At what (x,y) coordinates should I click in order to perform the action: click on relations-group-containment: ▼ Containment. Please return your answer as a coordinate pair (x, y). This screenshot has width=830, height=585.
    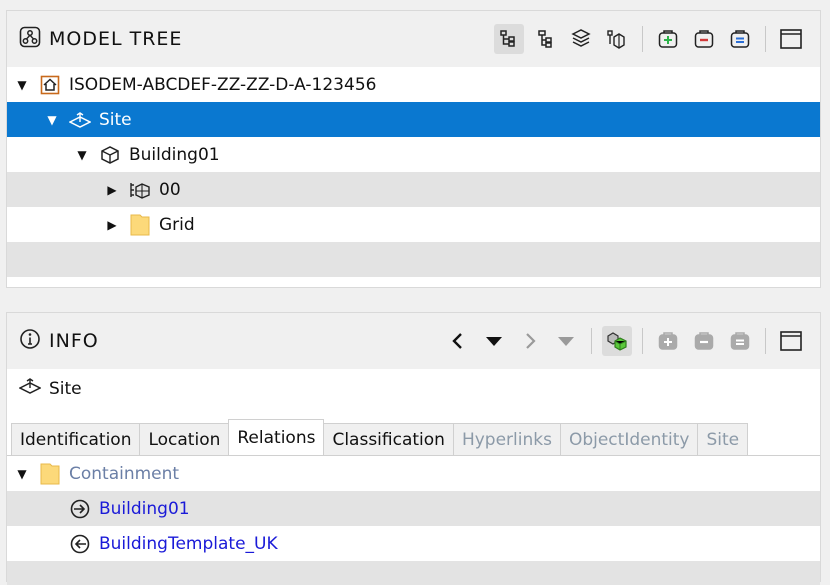
    Looking at the image, I should click on (413, 473).